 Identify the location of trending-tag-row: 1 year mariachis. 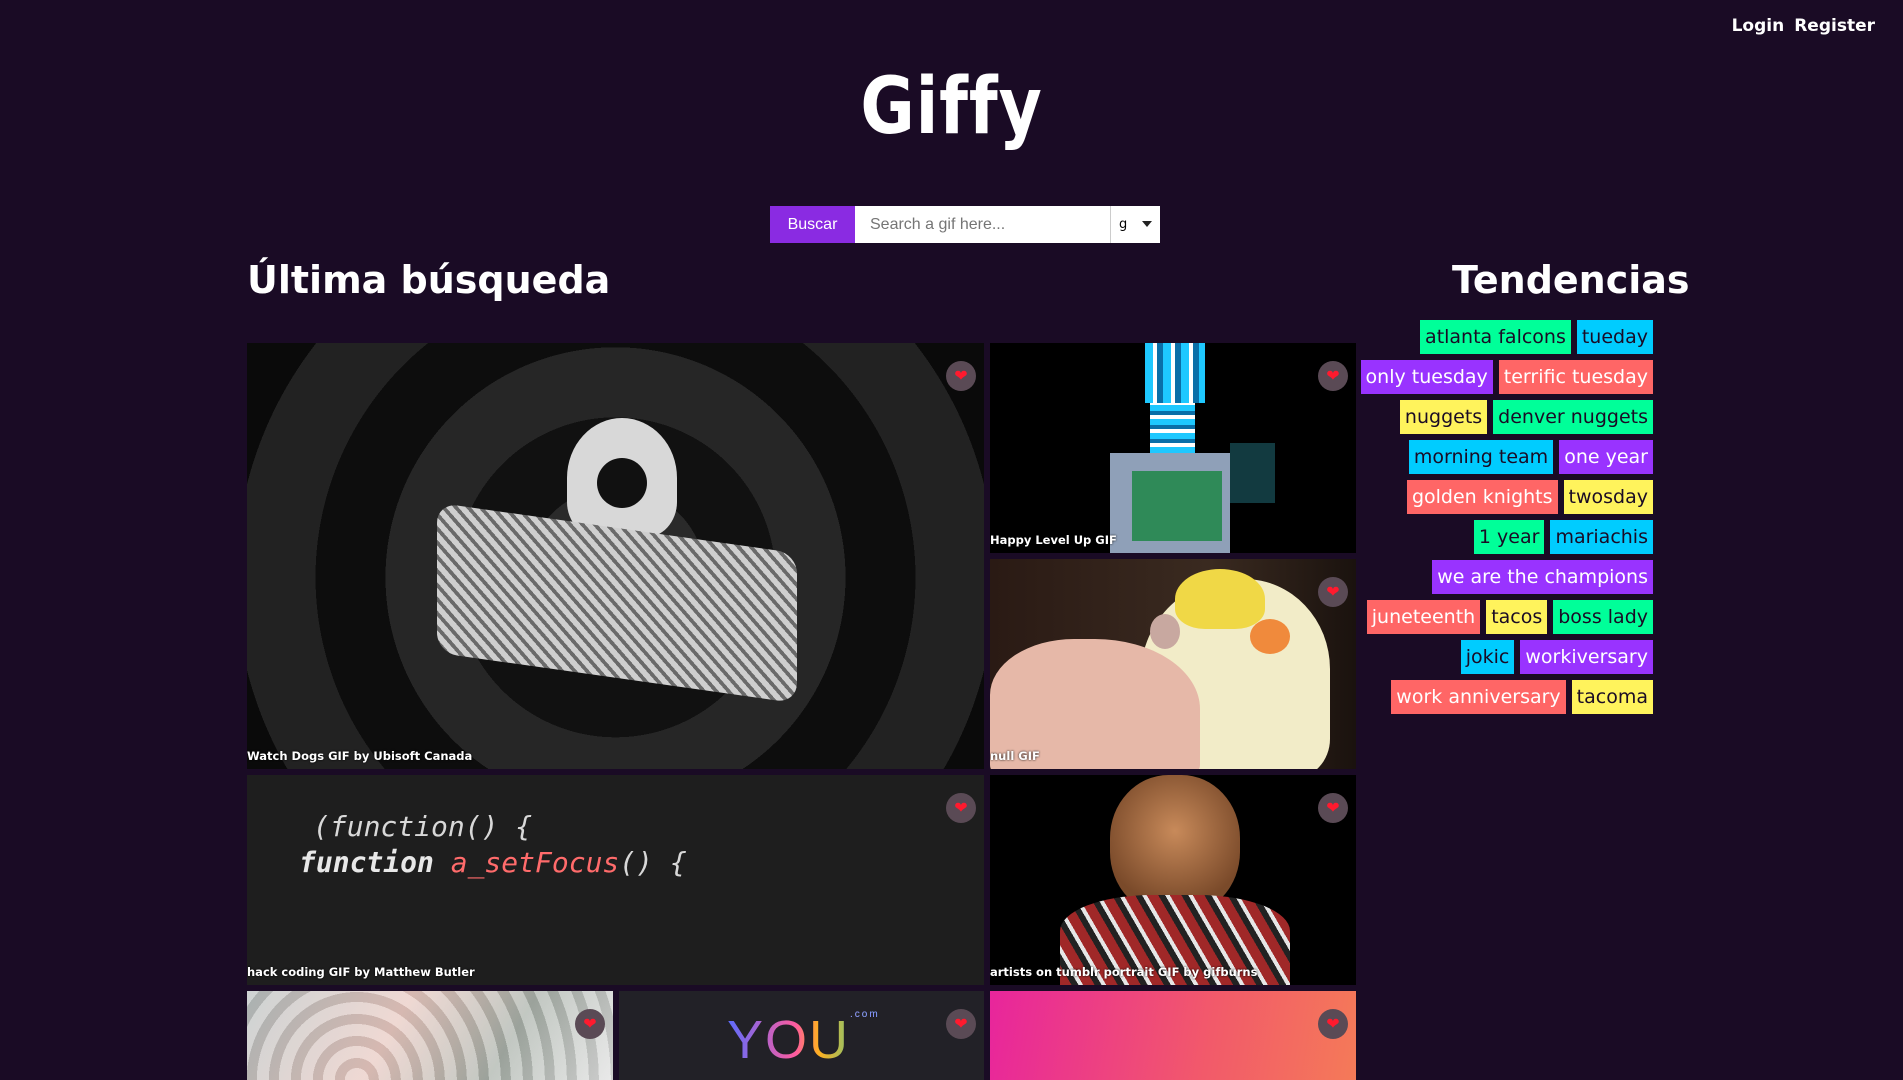
(1563, 537).